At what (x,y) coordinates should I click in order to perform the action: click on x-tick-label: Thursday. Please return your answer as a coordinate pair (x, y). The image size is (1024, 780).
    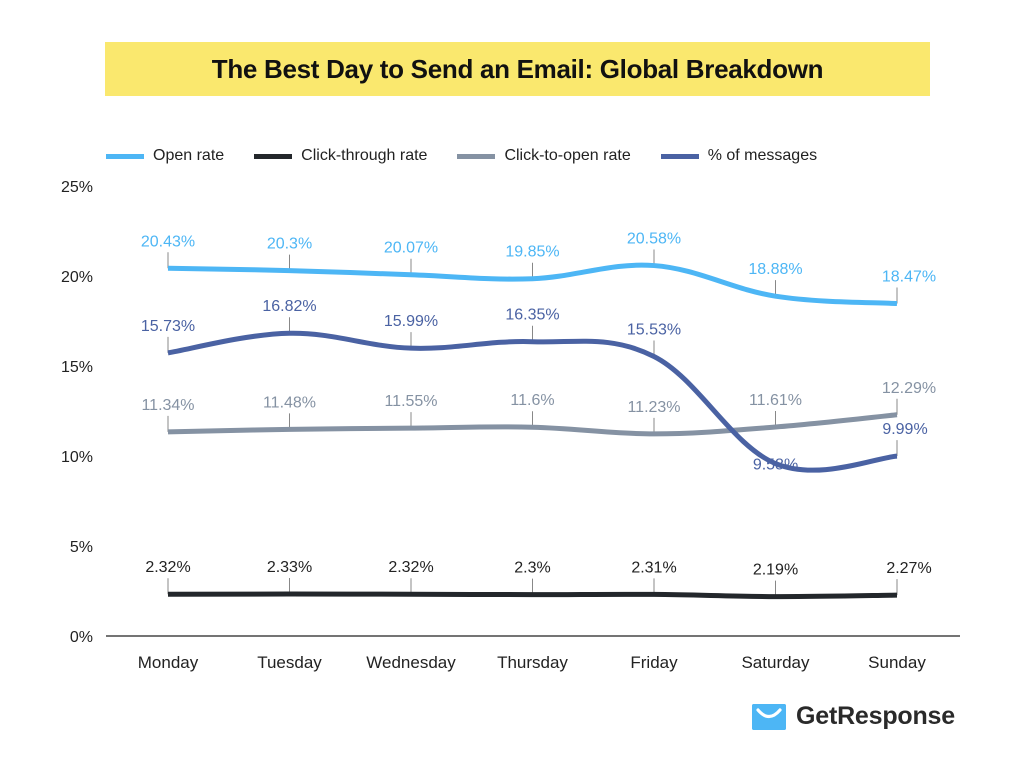
    Looking at the image, I should click on (532, 662).